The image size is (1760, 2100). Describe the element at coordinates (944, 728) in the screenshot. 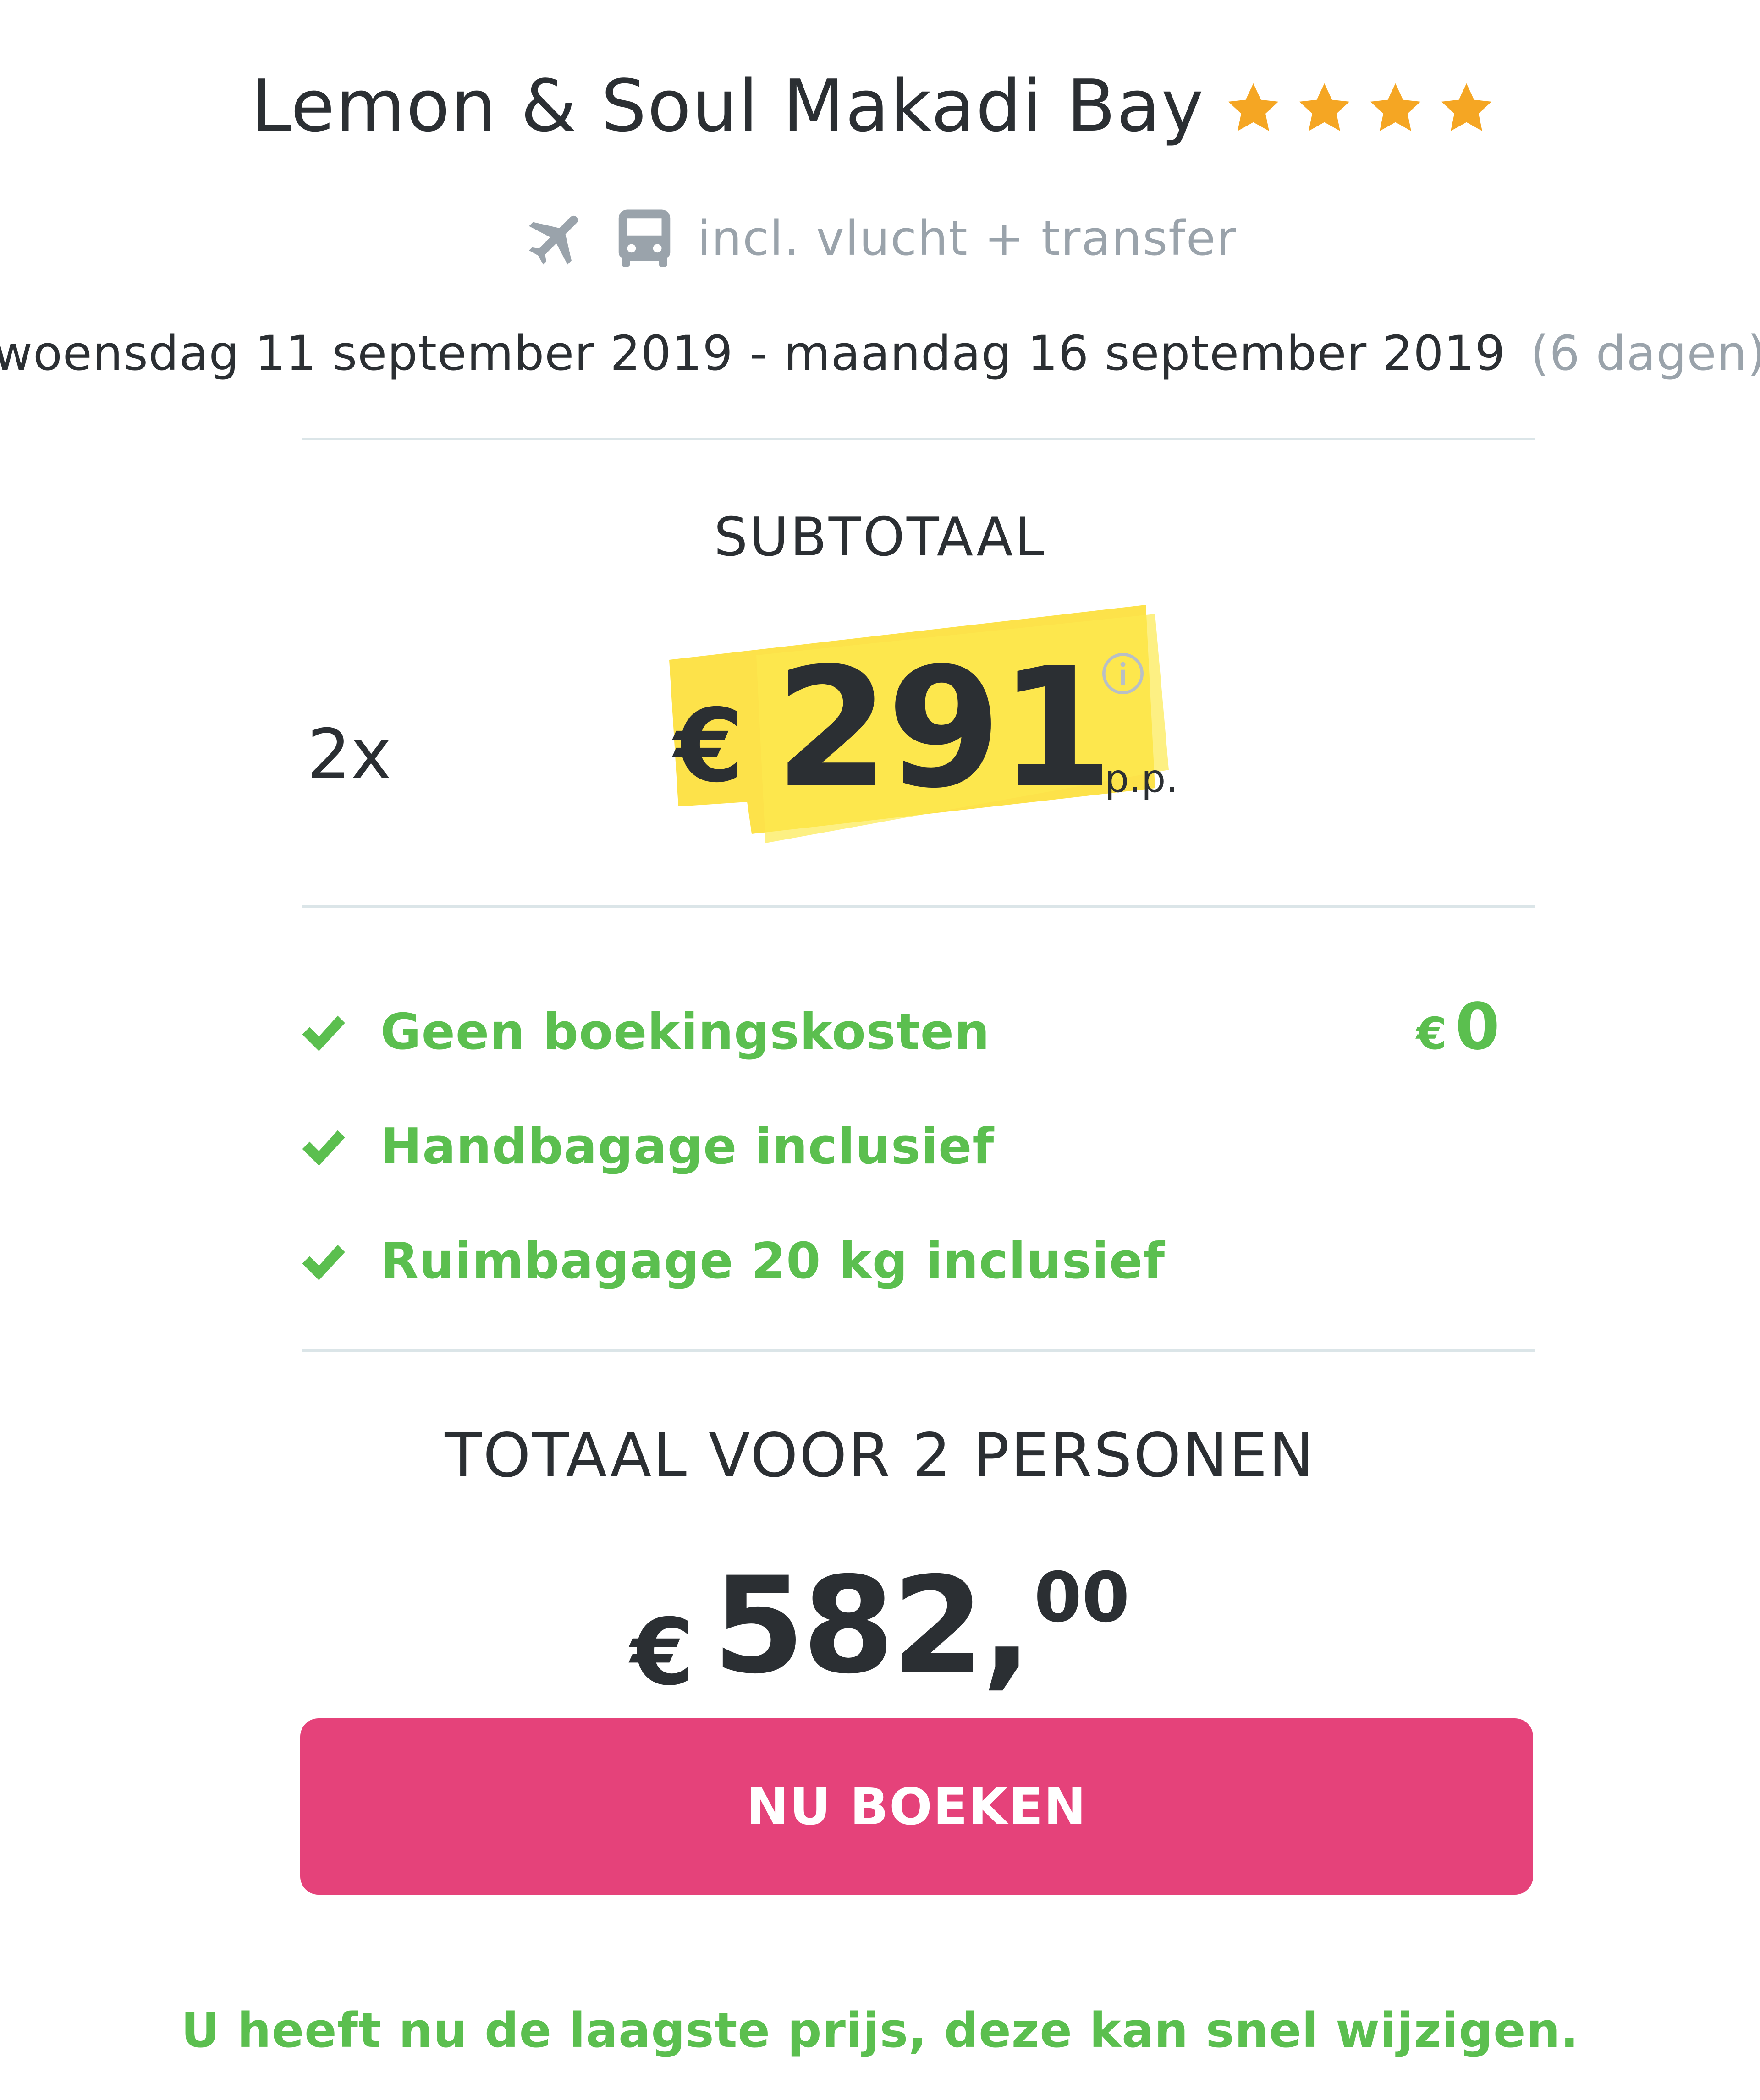

I see `price-per-person: 291` at that location.